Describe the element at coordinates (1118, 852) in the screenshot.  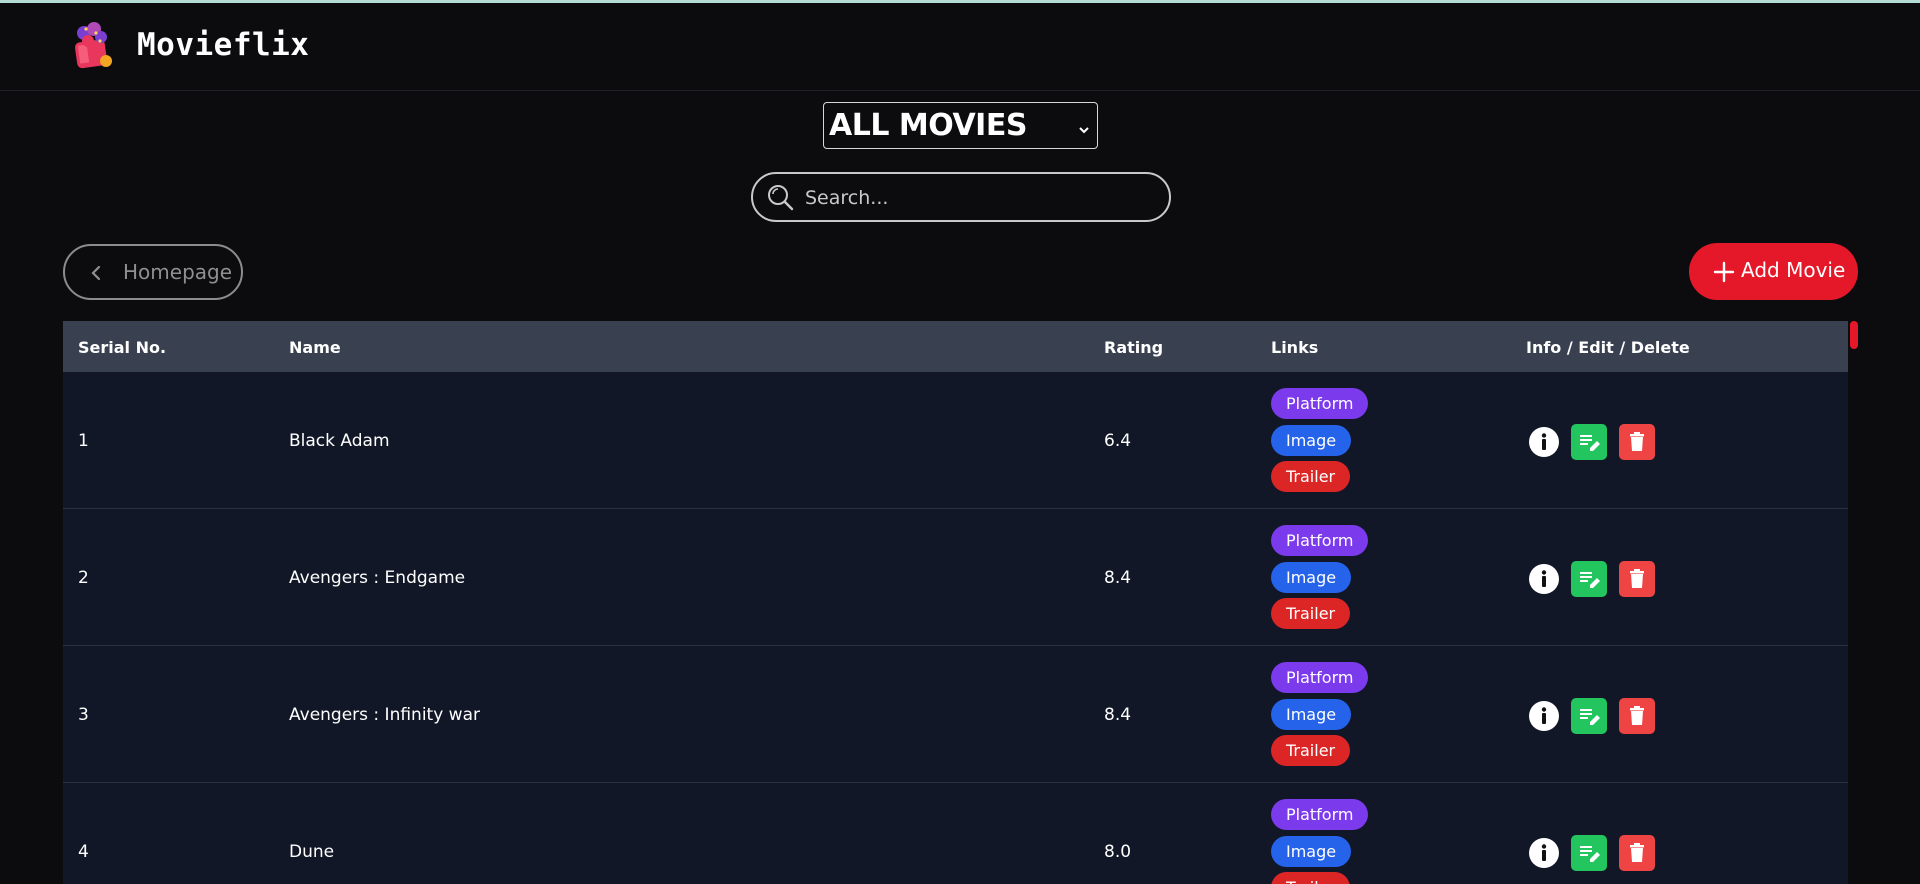
I see `row-rating: 8.0` at that location.